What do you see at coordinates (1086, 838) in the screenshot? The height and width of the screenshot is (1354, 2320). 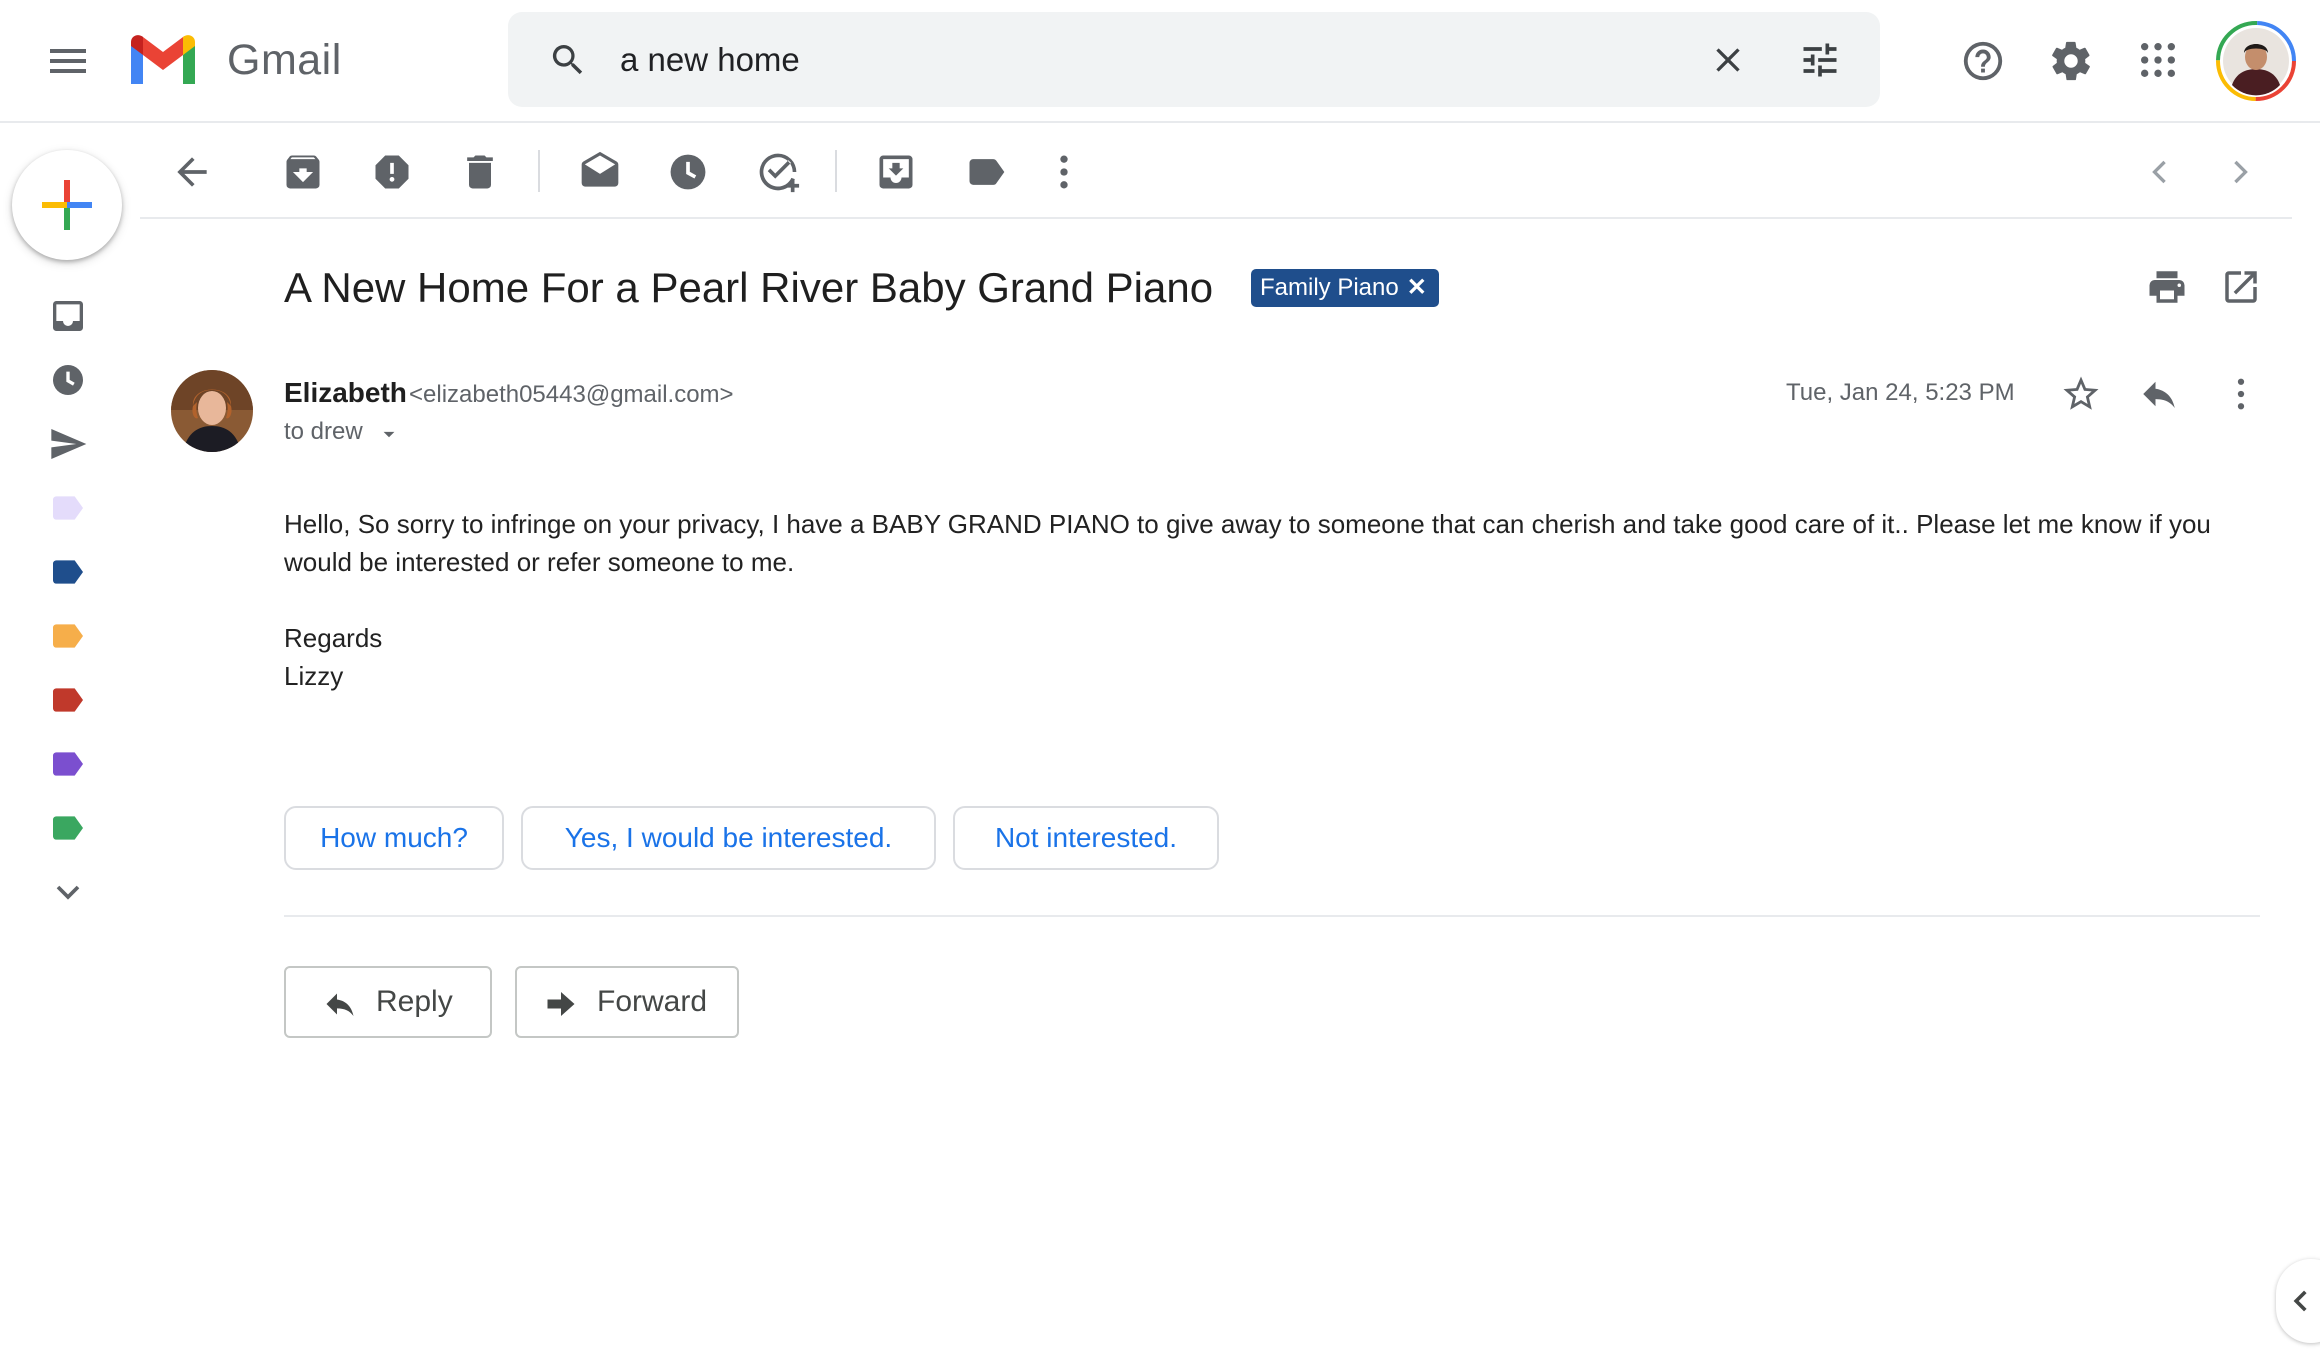 I see `smart-reply-button: Not interested.` at bounding box center [1086, 838].